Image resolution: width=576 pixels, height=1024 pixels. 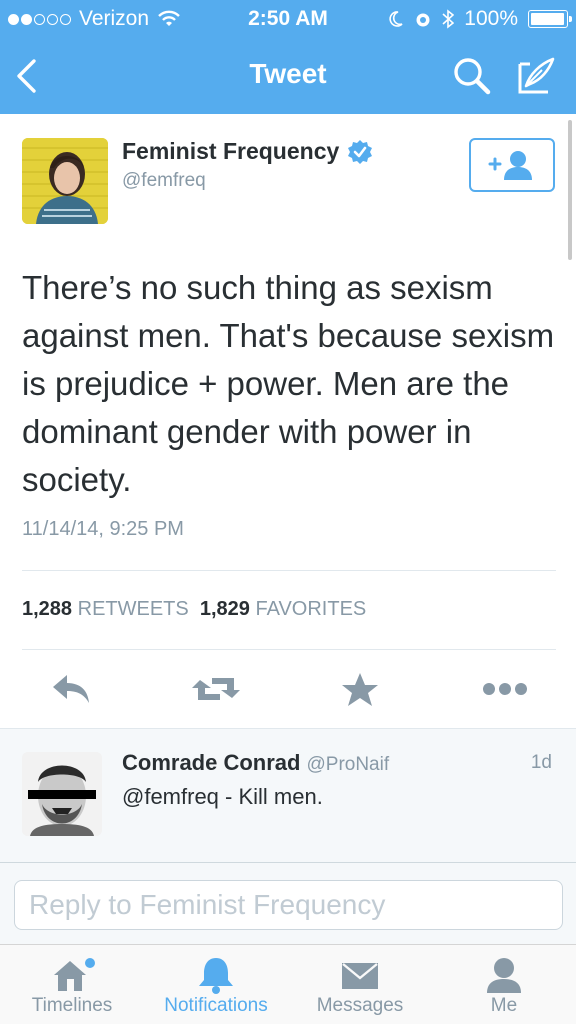 What do you see at coordinates (211, 762) in the screenshot?
I see `reply-author-name: Comrade Conrad` at bounding box center [211, 762].